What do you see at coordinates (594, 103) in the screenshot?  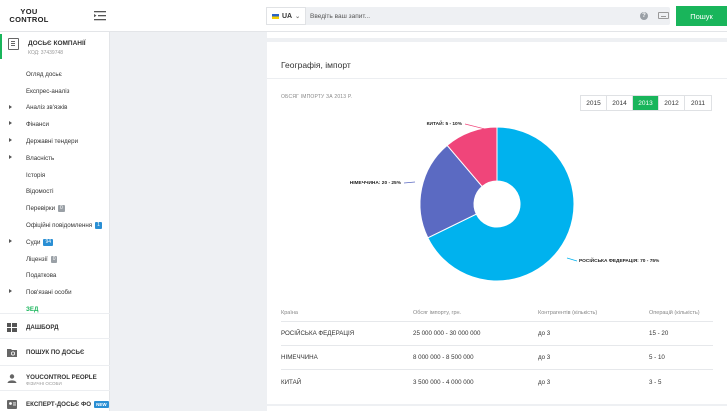 I see `year-tab: 2015` at bounding box center [594, 103].